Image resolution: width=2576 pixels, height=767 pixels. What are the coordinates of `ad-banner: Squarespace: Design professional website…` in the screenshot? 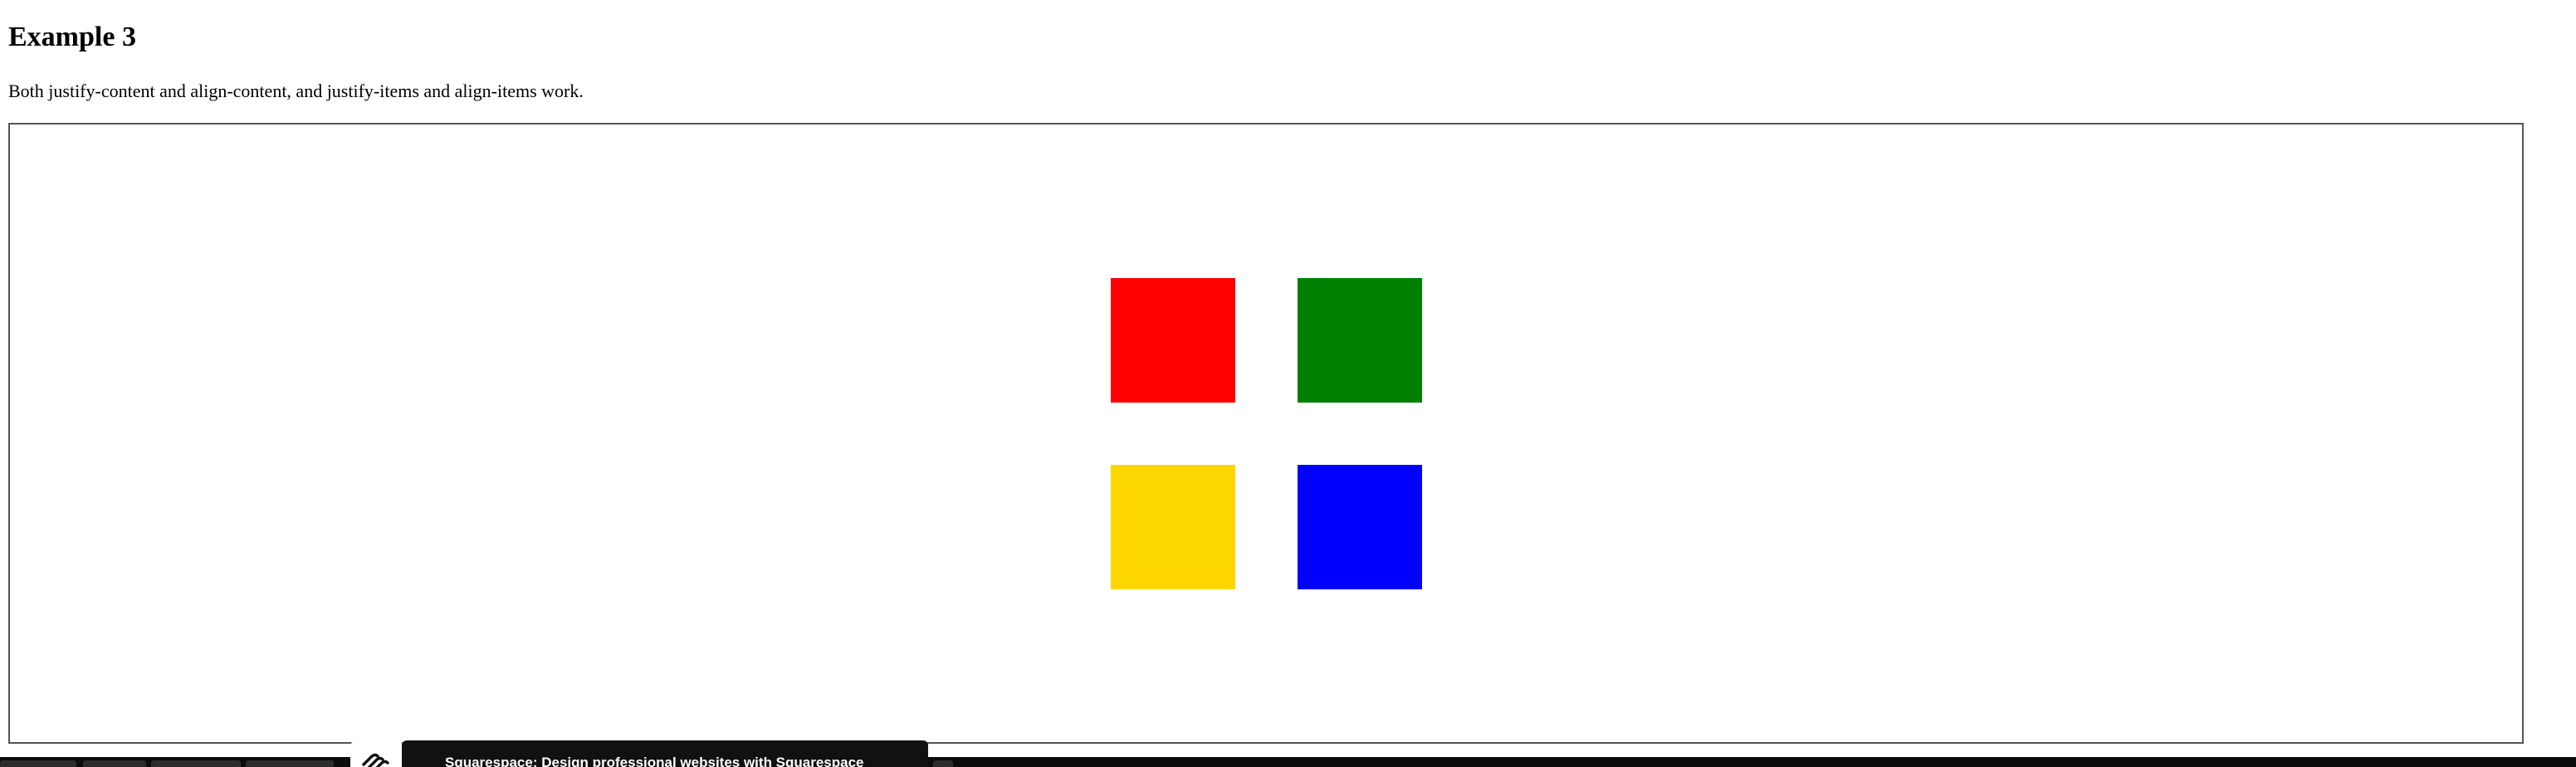 It's located at (665, 753).